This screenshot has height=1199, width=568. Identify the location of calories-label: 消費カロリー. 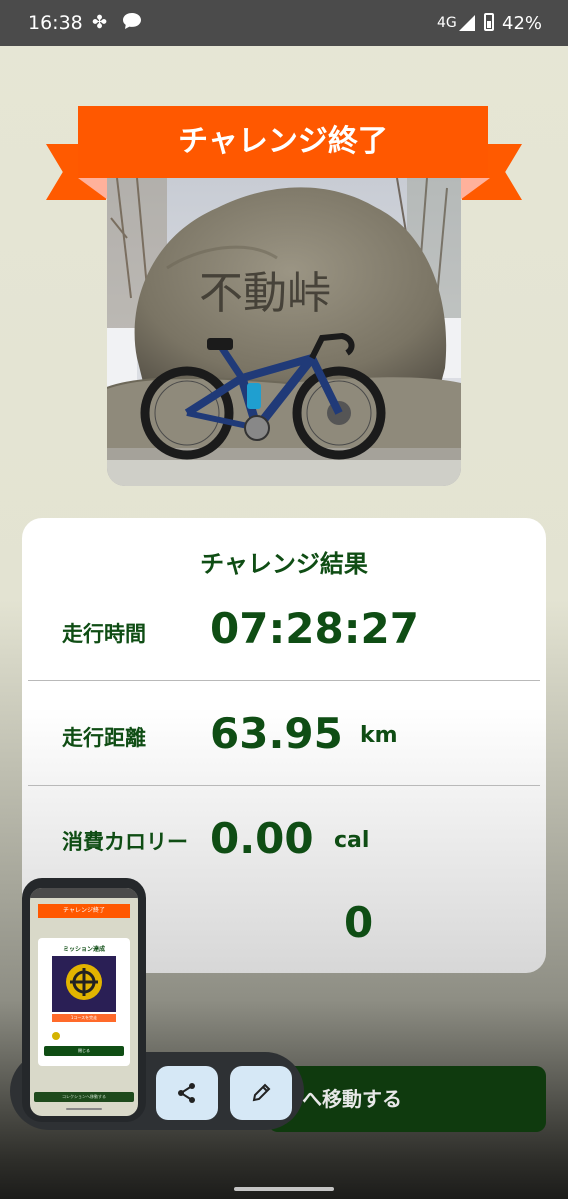
(125, 842).